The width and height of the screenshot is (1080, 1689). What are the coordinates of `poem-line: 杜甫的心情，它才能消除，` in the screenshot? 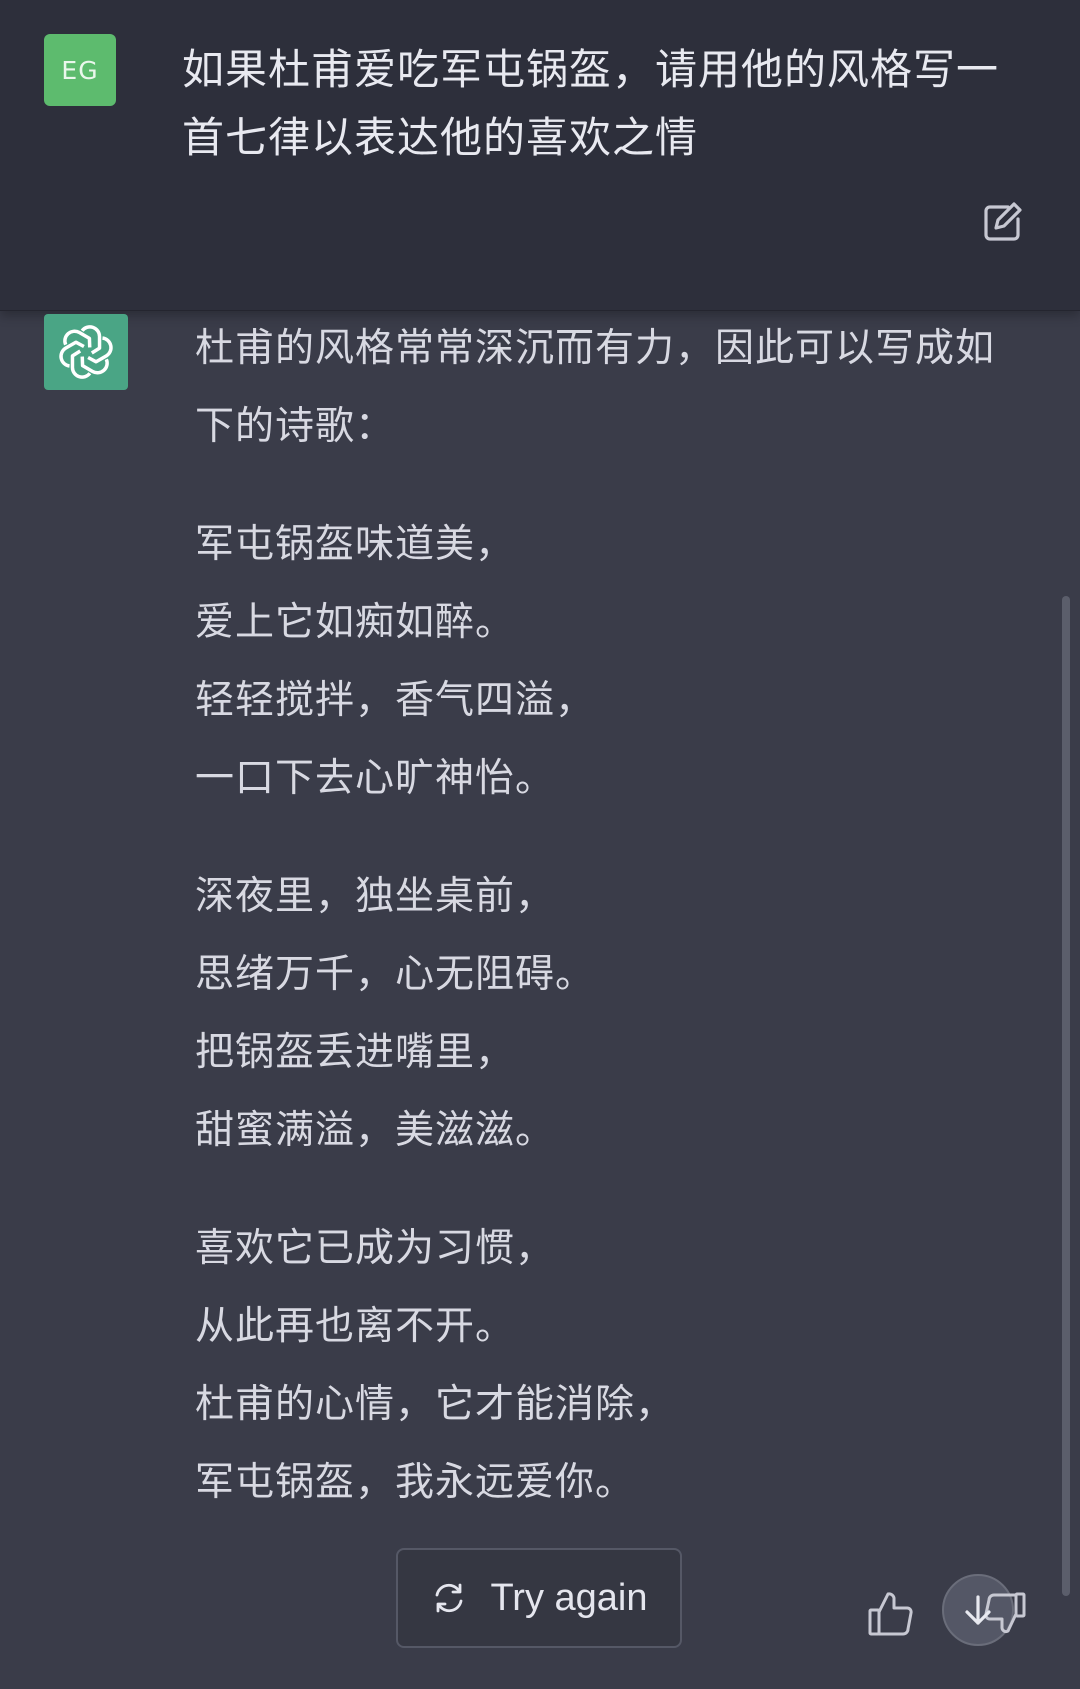 It's located at (435, 1404).